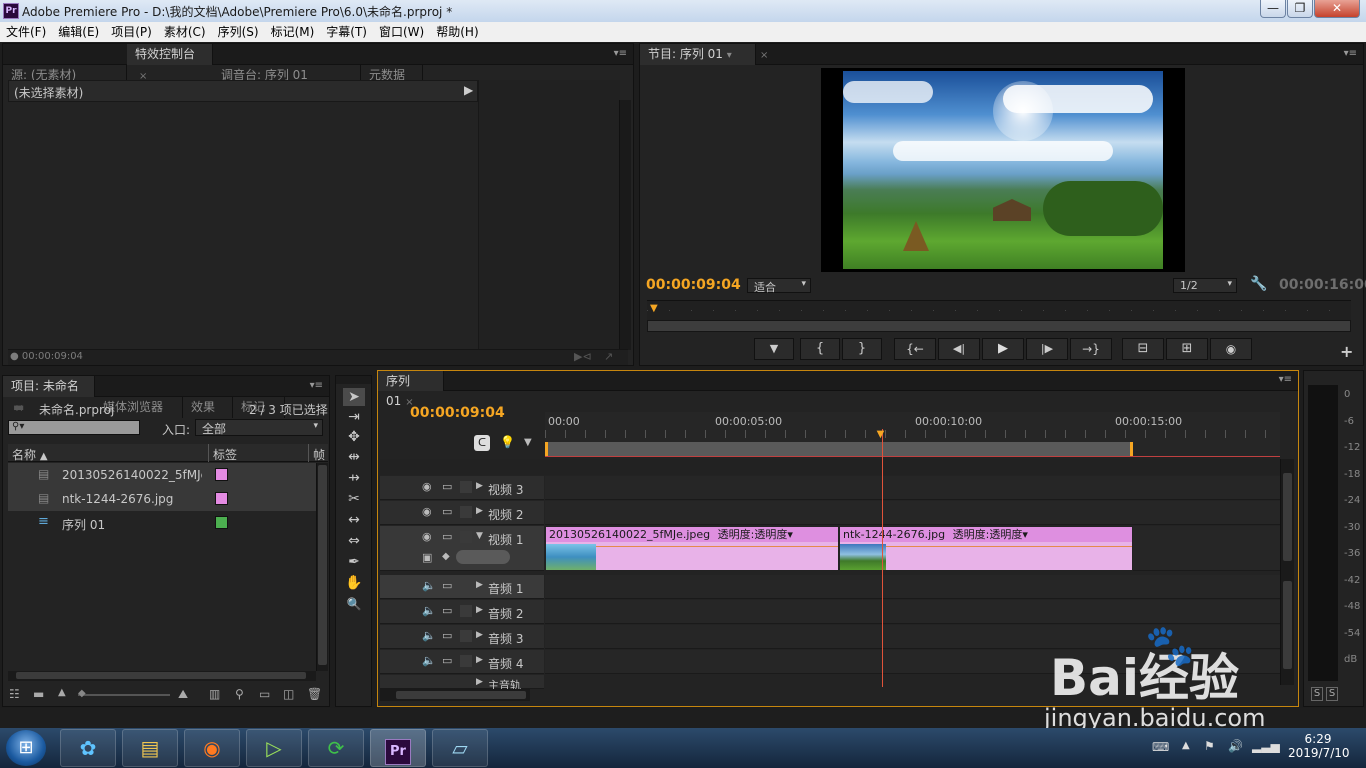 The width and height of the screenshot is (1366, 768). I want to click on keyframe-icon: 💡, so click(507, 442).